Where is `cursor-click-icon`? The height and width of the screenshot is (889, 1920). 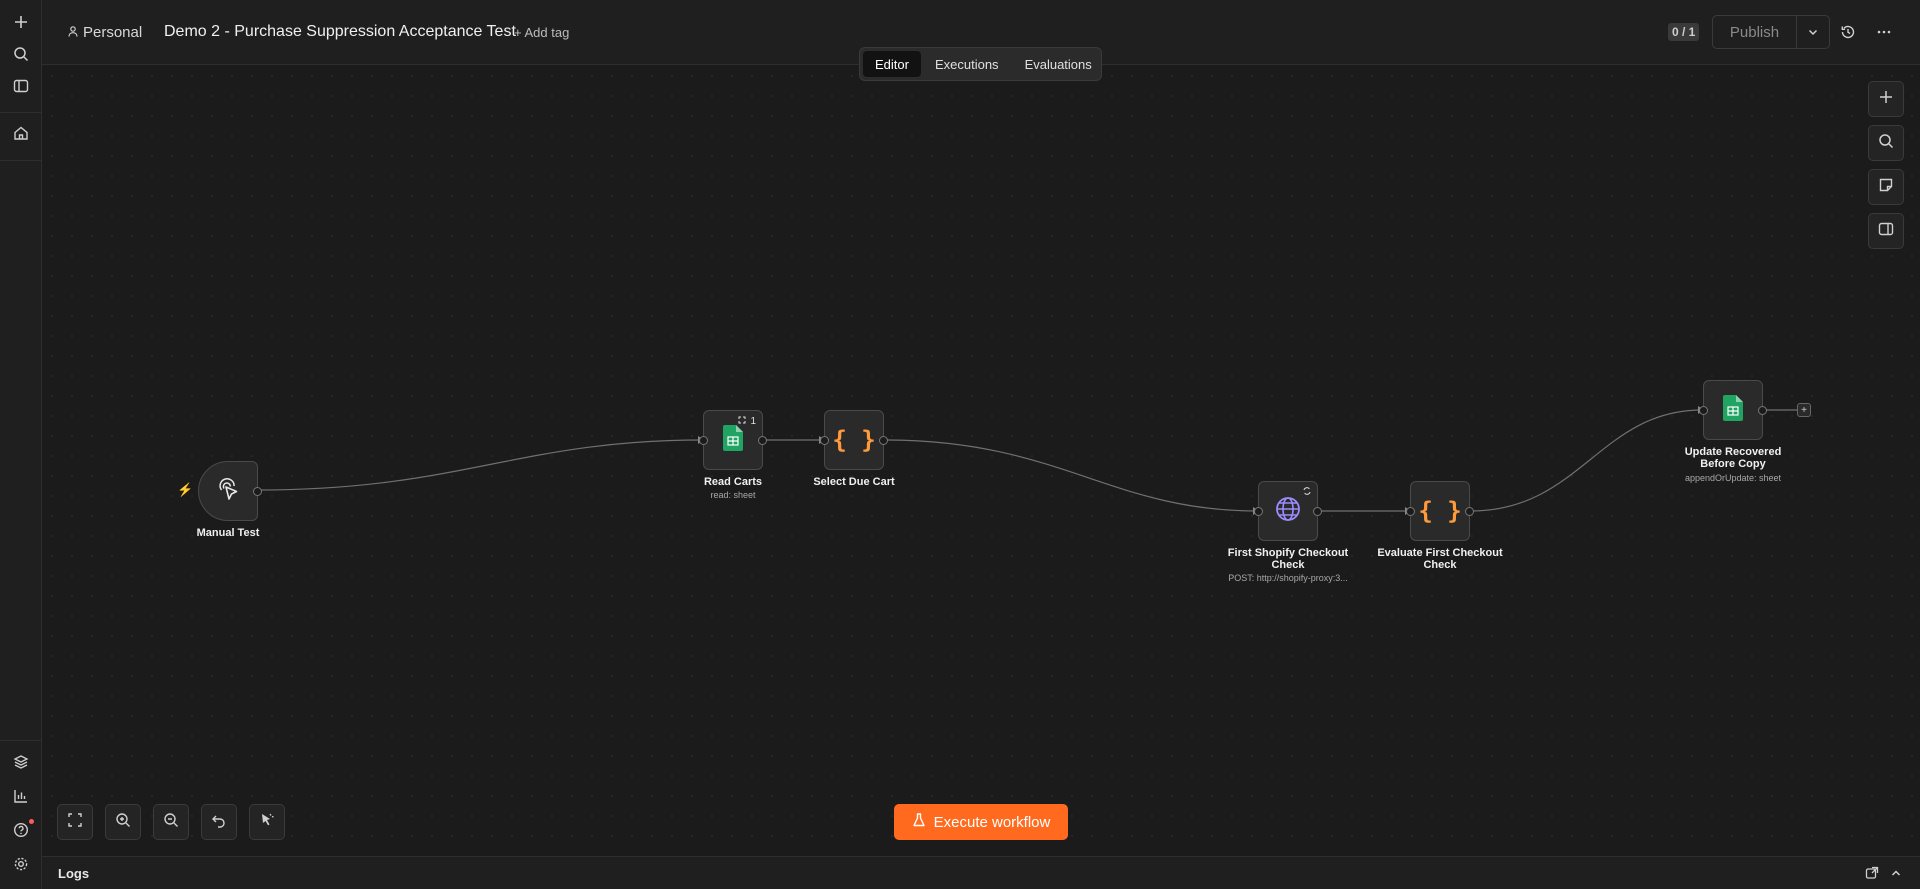
cursor-click-icon is located at coordinates (228, 491).